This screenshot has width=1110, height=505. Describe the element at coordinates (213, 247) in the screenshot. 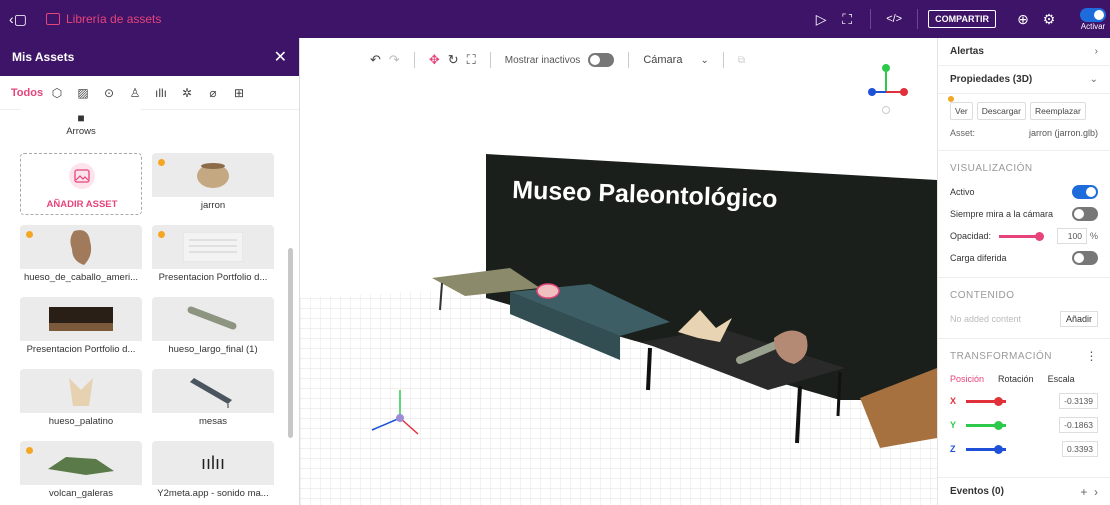

I see `document-thumbnail` at that location.